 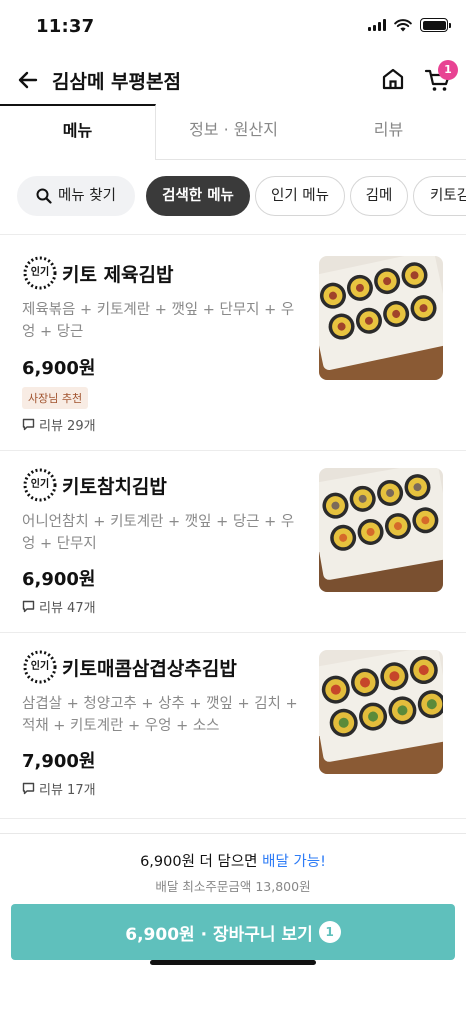 I want to click on view-cart-button: 6,900원 · 장바구니 보기 1, so click(x=233, y=932).